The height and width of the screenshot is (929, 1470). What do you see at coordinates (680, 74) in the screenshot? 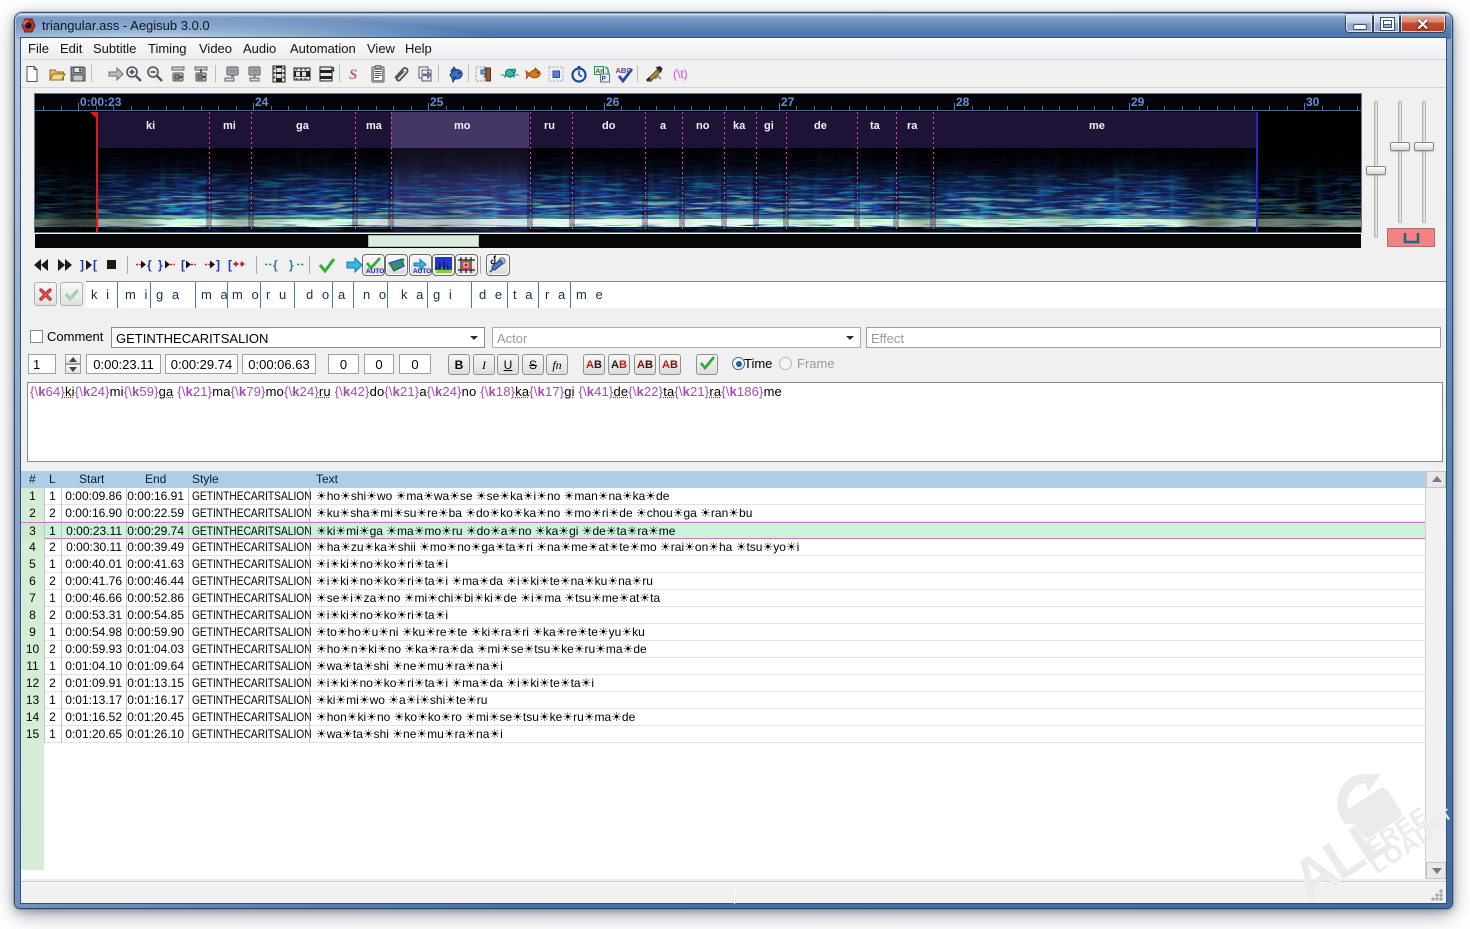
I see `svg-text: (\t)` at bounding box center [680, 74].